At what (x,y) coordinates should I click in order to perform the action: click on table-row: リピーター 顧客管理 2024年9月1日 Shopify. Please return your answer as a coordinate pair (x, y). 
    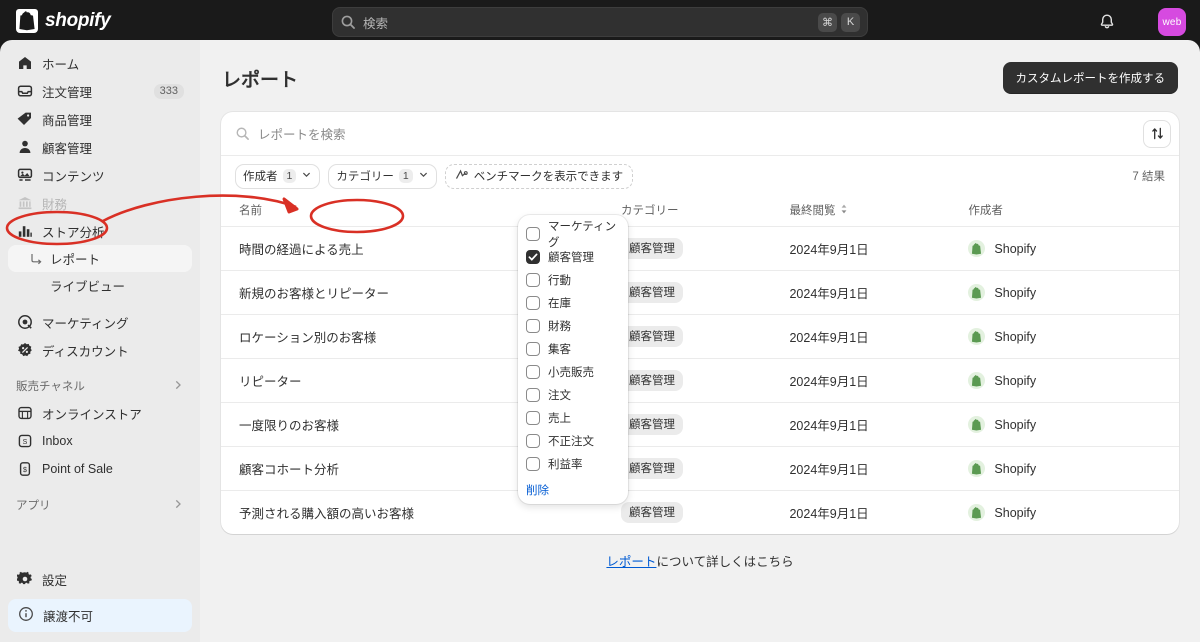
    Looking at the image, I should click on (700, 380).